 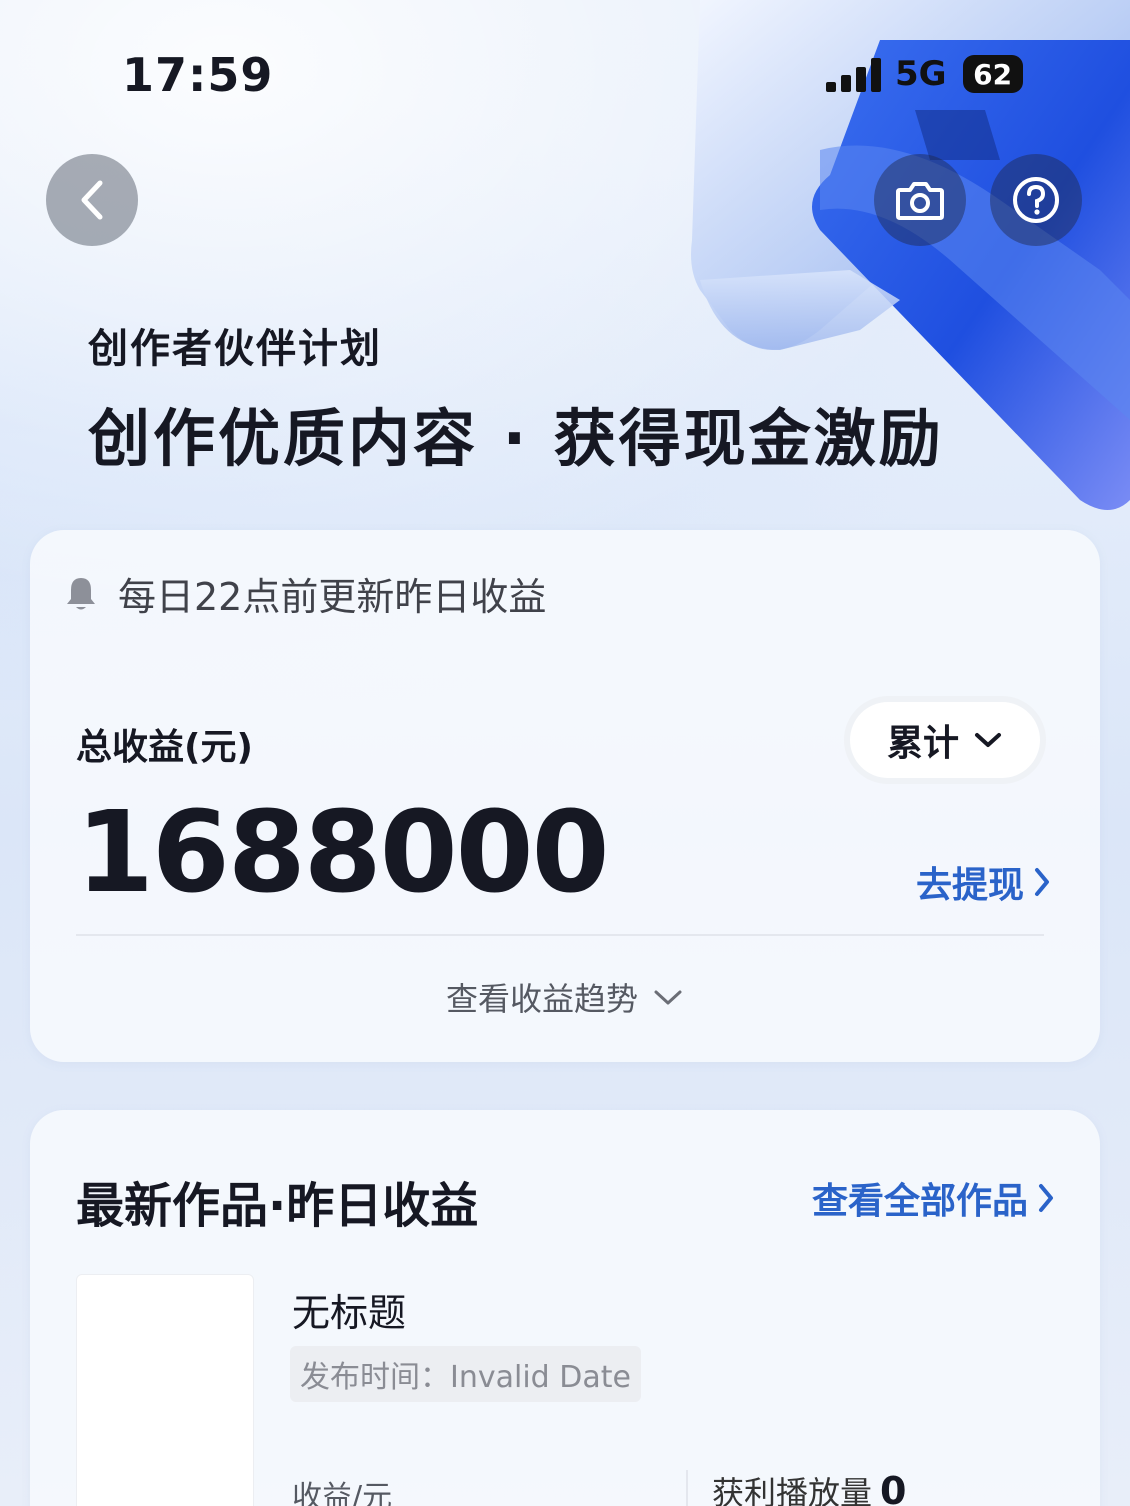 What do you see at coordinates (342, 1493) in the screenshot?
I see `income-label: 收益/元` at bounding box center [342, 1493].